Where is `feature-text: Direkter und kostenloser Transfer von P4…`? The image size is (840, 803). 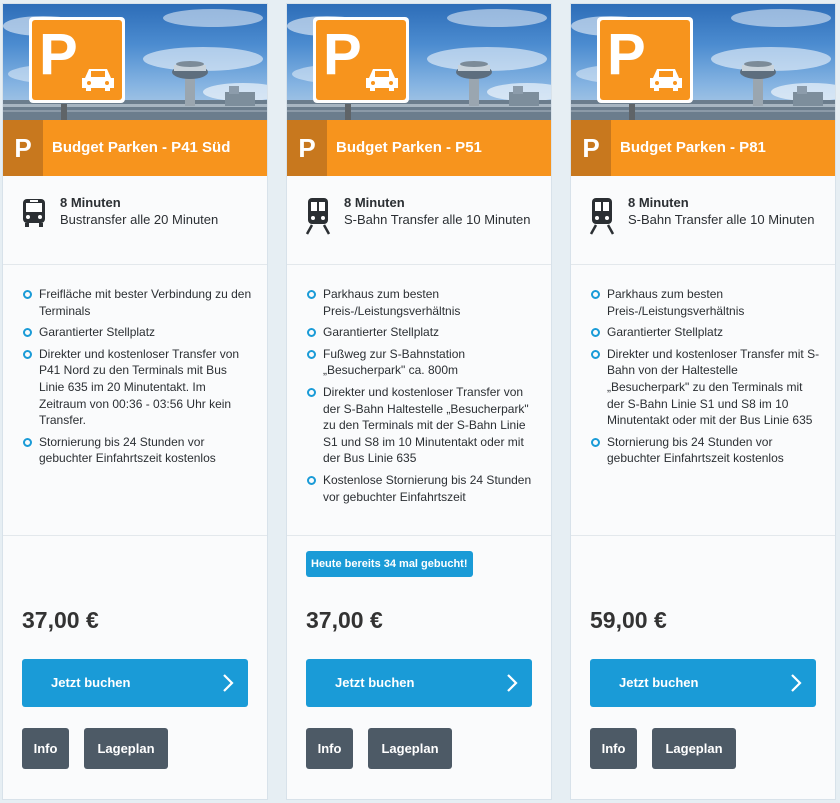 feature-text: Direkter und kostenloser Transfer von P4… is located at coordinates (139, 387).